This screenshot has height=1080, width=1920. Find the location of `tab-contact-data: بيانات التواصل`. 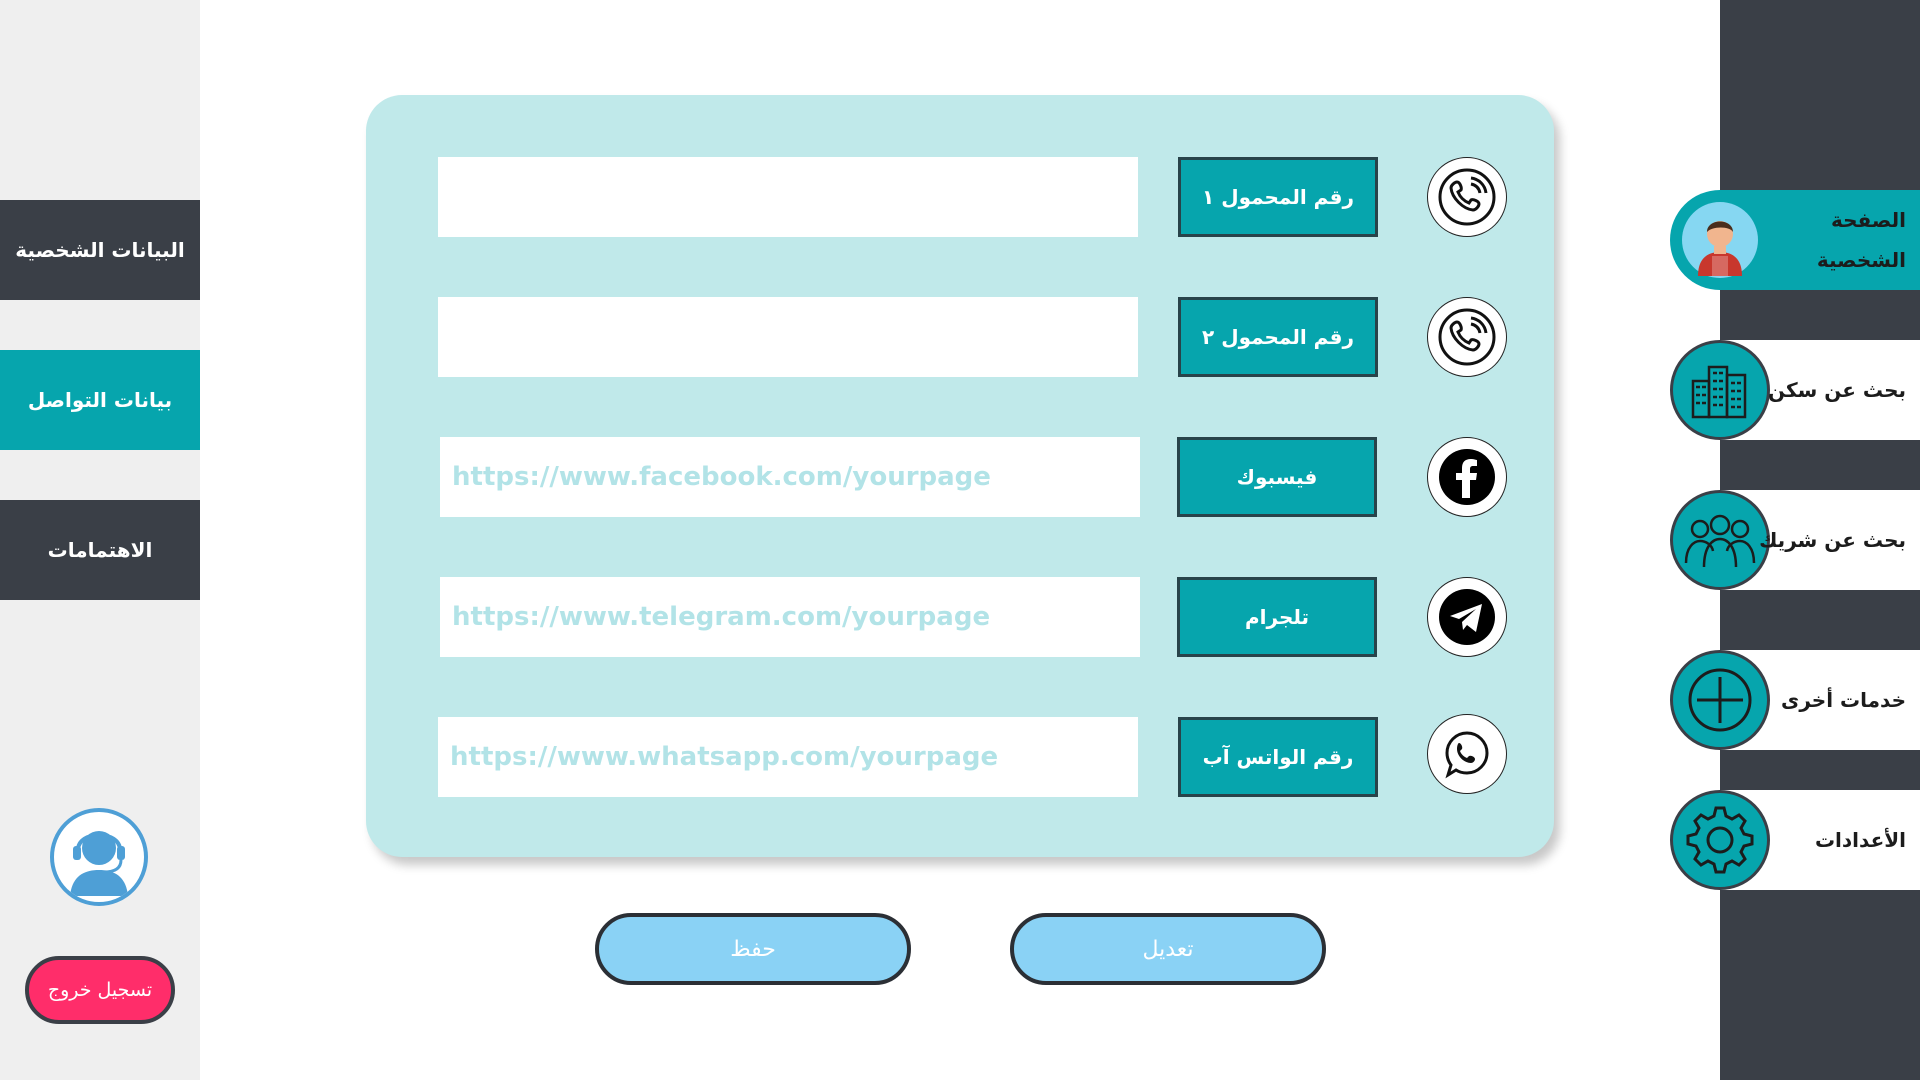

tab-contact-data: بيانات التواصل is located at coordinates (100, 400).